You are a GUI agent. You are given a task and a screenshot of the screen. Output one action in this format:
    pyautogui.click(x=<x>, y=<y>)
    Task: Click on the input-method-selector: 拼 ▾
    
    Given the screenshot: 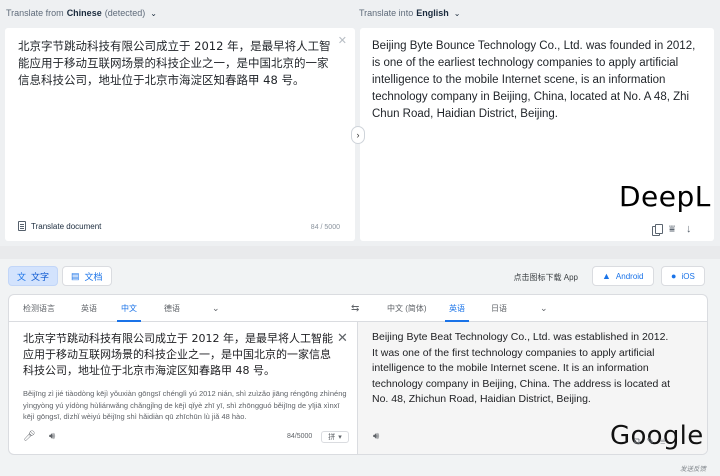 What is the action you would take?
    pyautogui.click(x=335, y=437)
    